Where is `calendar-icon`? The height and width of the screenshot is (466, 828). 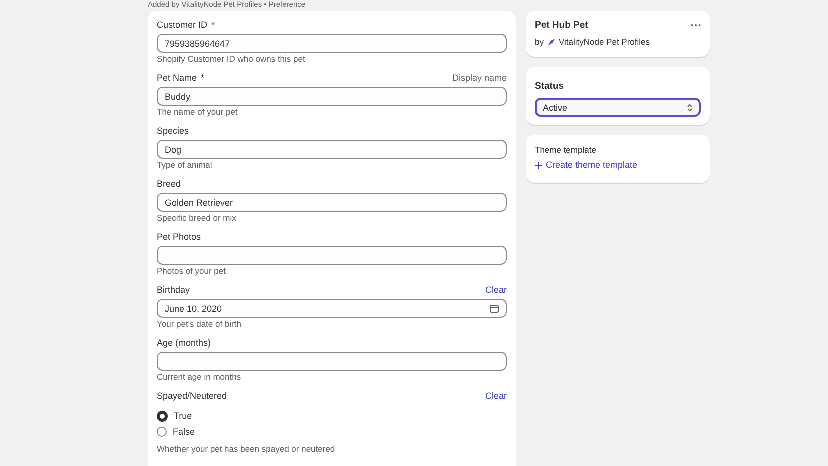 calendar-icon is located at coordinates (494, 308).